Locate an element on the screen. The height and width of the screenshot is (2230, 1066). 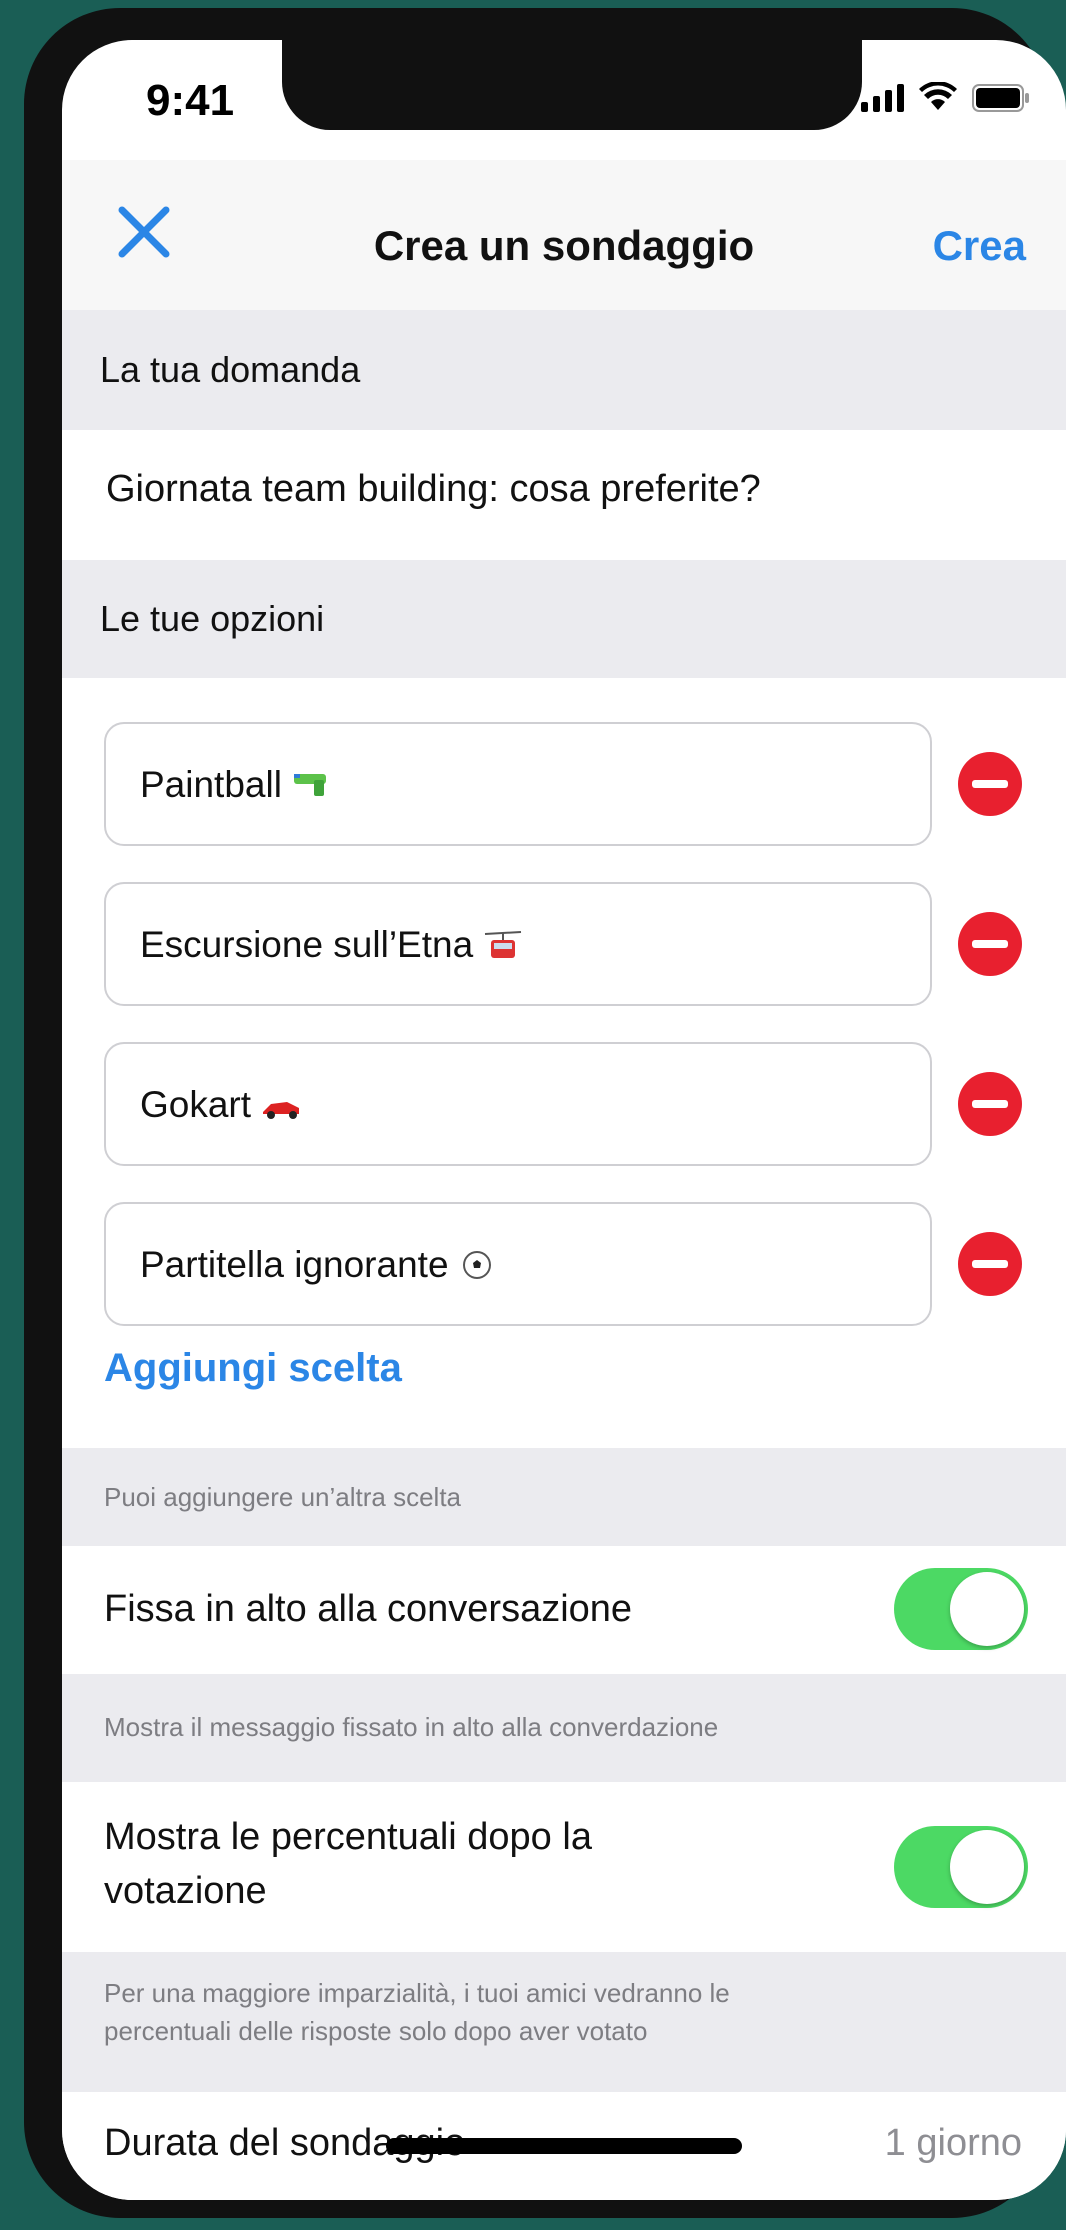
option-text: Escursione sull’Etna is located at coordinates (307, 944).